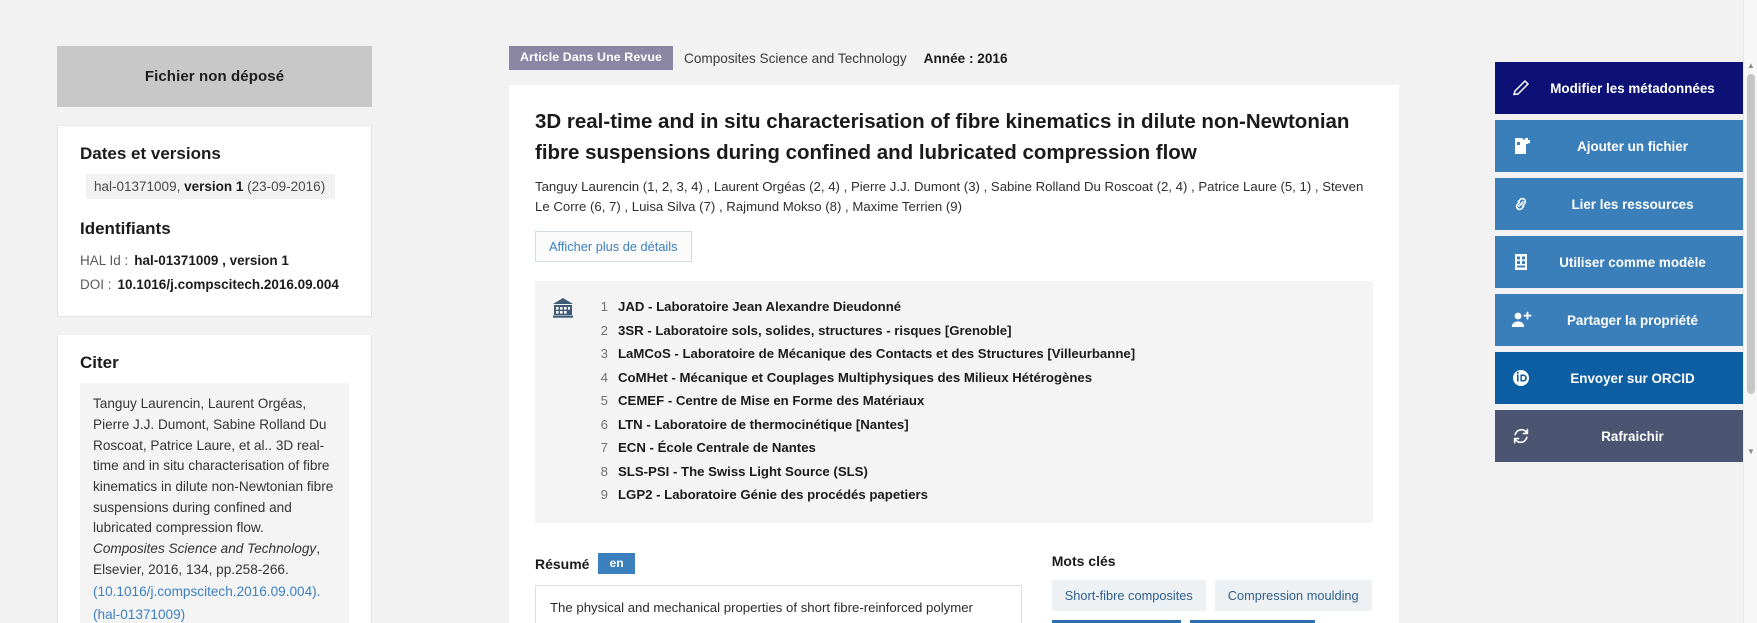 This screenshot has height=623, width=1757. Describe the element at coordinates (211, 260) in the screenshot. I see `hal-id-value: hal-01371009 , version 1` at that location.